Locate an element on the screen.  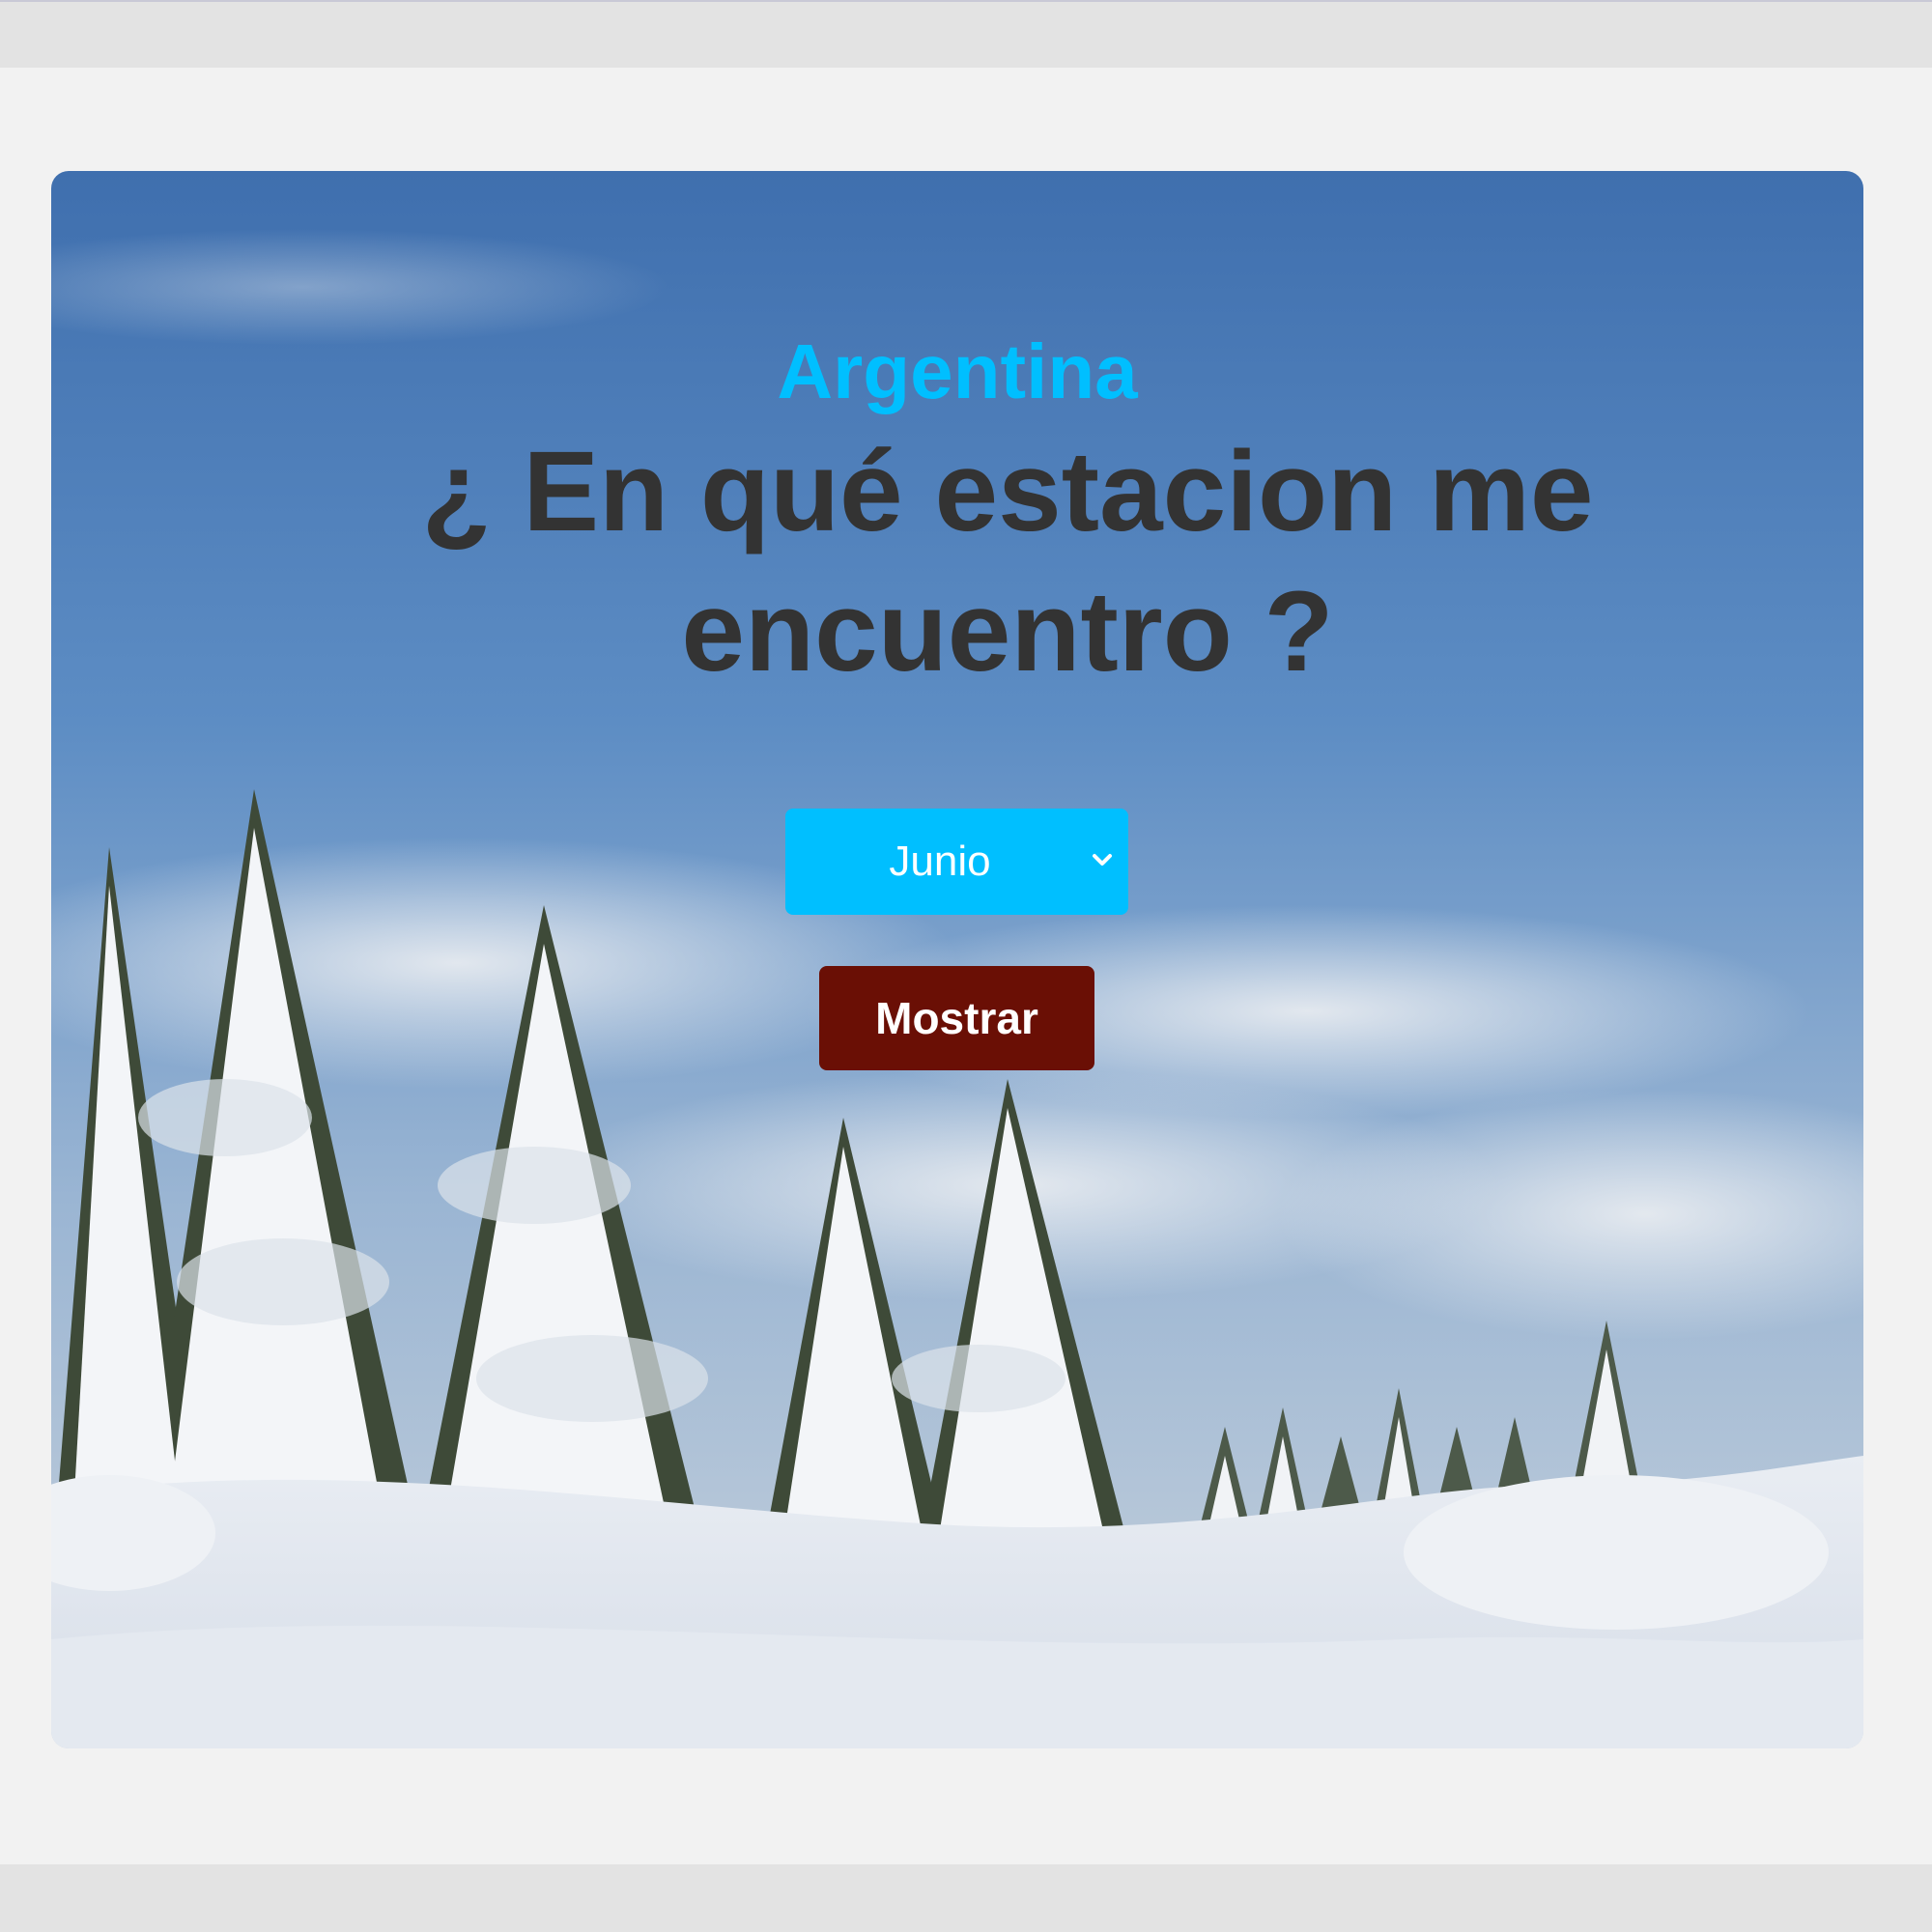
show-button: Mostrar is located at coordinates (956, 1018).